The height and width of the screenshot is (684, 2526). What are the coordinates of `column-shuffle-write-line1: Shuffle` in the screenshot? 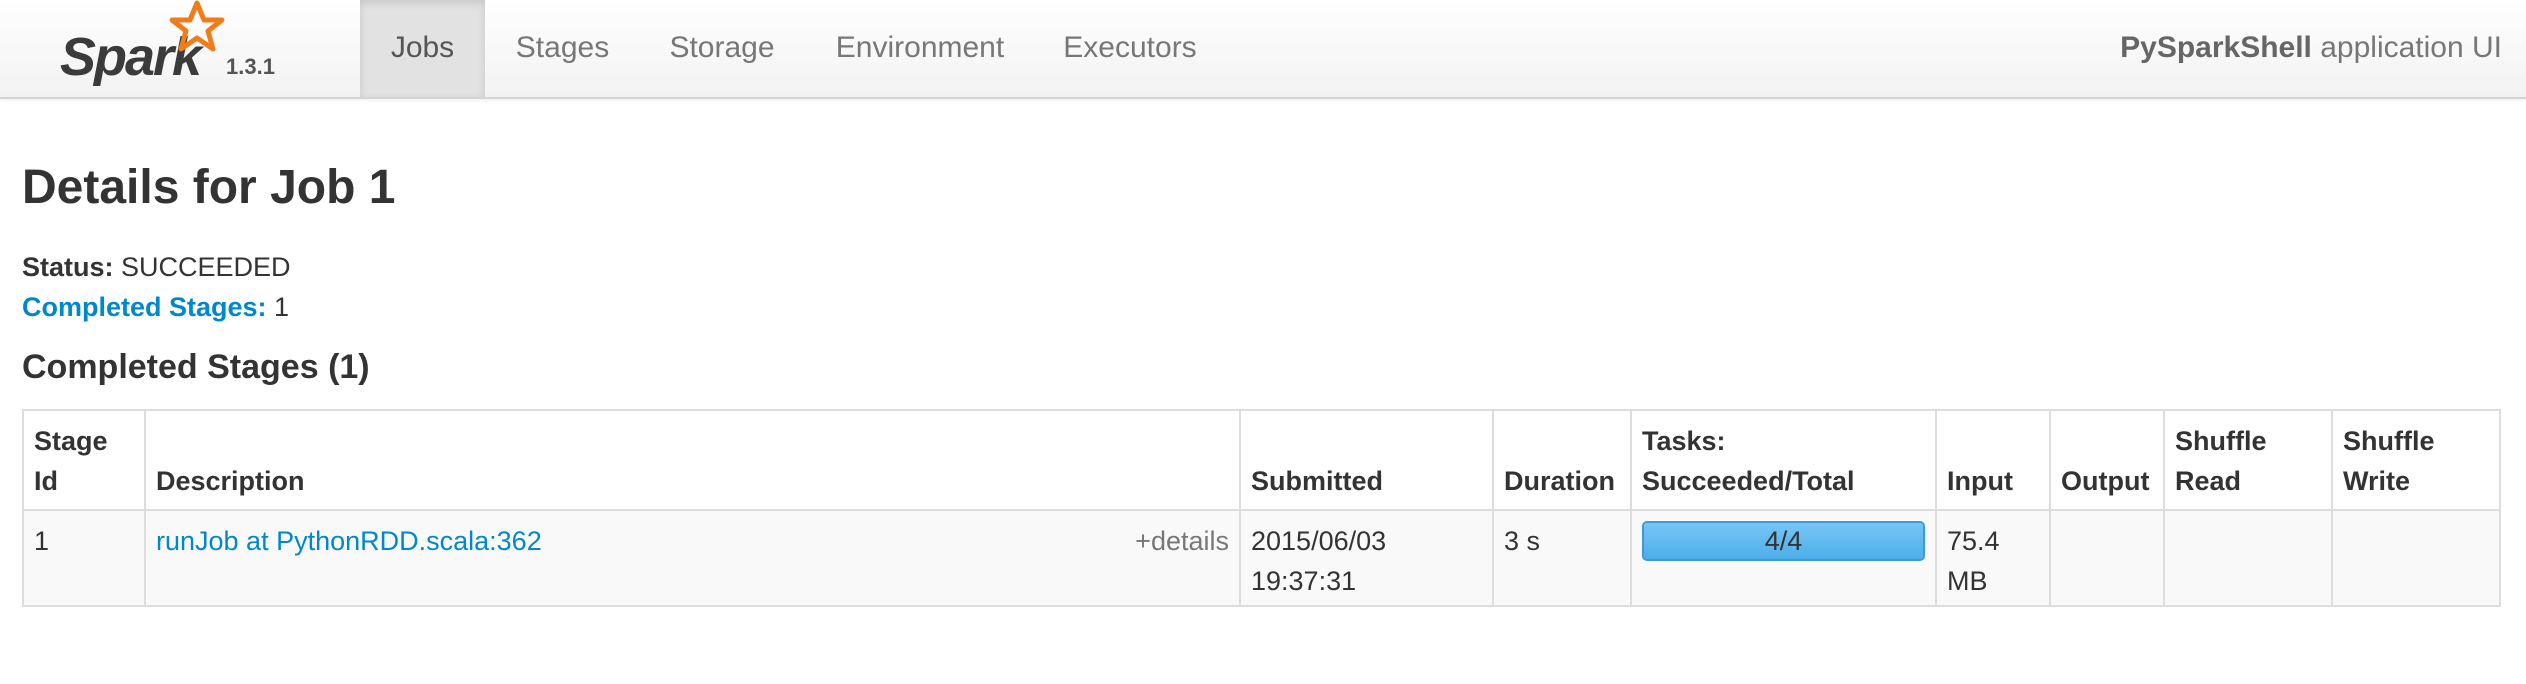 It's located at (2389, 441).